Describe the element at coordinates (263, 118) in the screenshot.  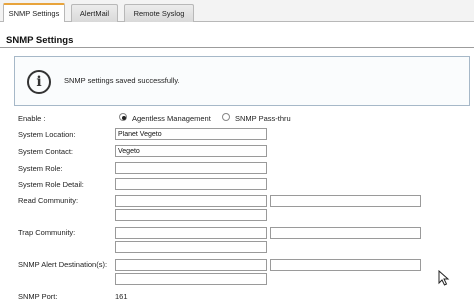
I see `radio-snmp-pass-thru-label: SNMP Pass-thru` at that location.